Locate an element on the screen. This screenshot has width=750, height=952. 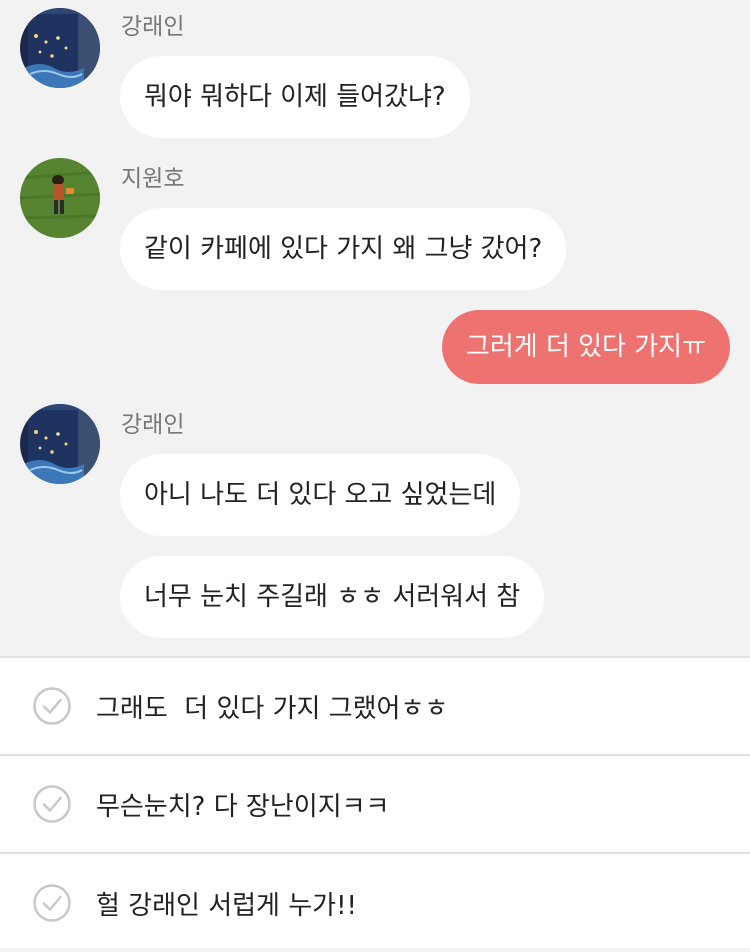
reply-option: 무슨눈치? 다 장난이지ㅋㅋ is located at coordinates (375, 805).